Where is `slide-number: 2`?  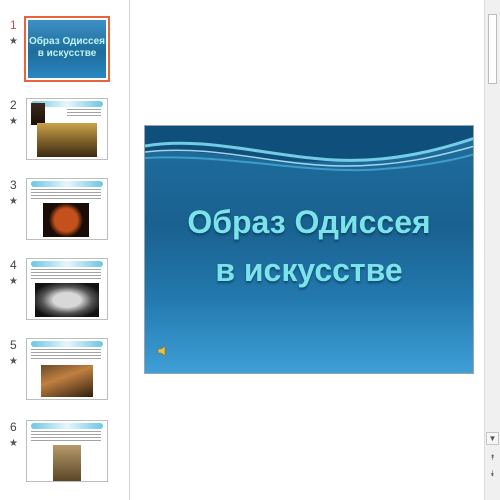 slide-number: 2 is located at coordinates (13, 105).